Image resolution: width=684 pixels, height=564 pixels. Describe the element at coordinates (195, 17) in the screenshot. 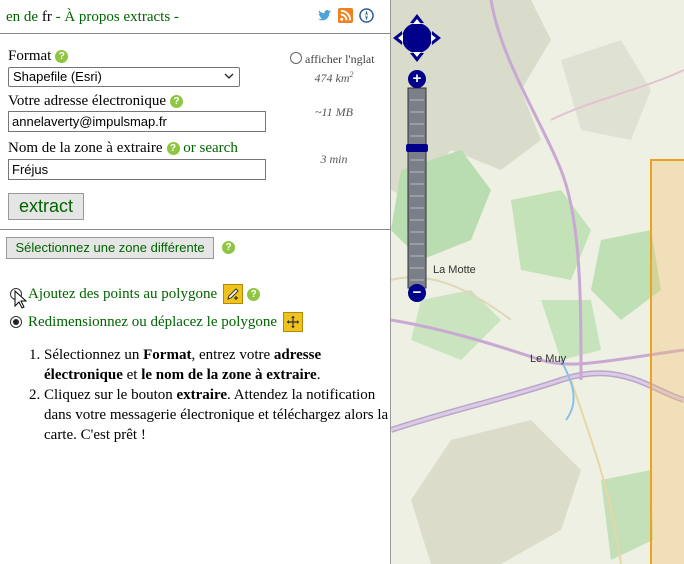

I see `top-bar: en de fr - À propos extracts -` at that location.